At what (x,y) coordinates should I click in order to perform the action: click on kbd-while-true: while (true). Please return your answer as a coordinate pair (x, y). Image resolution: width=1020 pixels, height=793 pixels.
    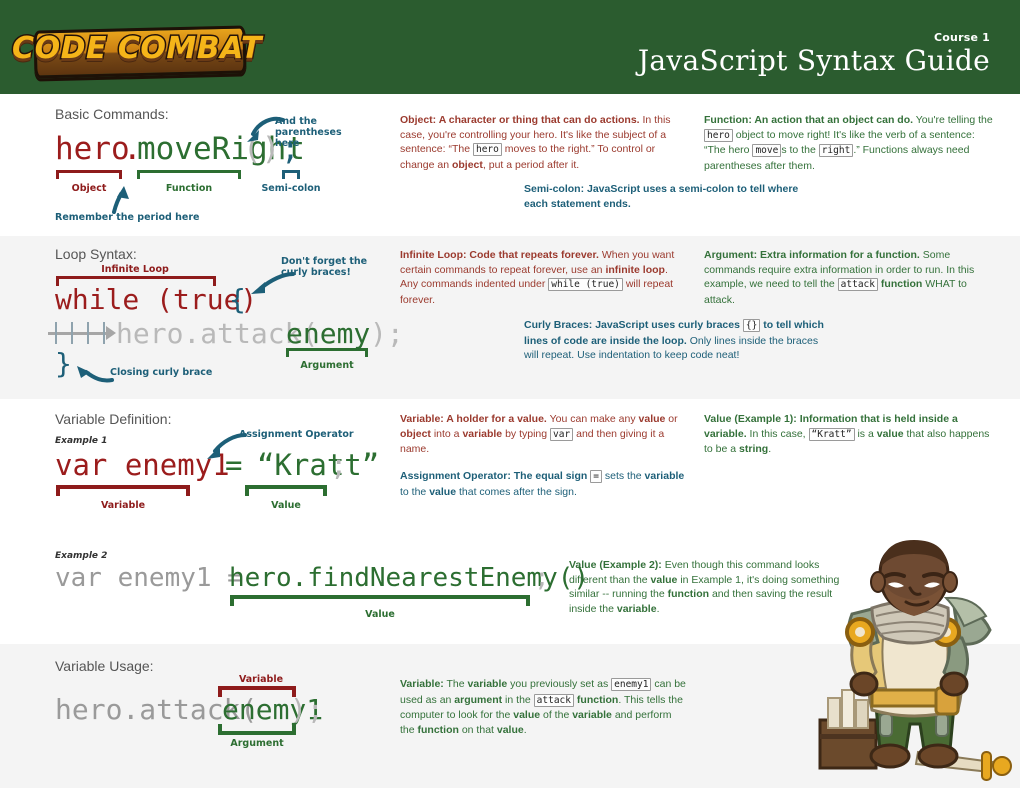
    Looking at the image, I should click on (585, 285).